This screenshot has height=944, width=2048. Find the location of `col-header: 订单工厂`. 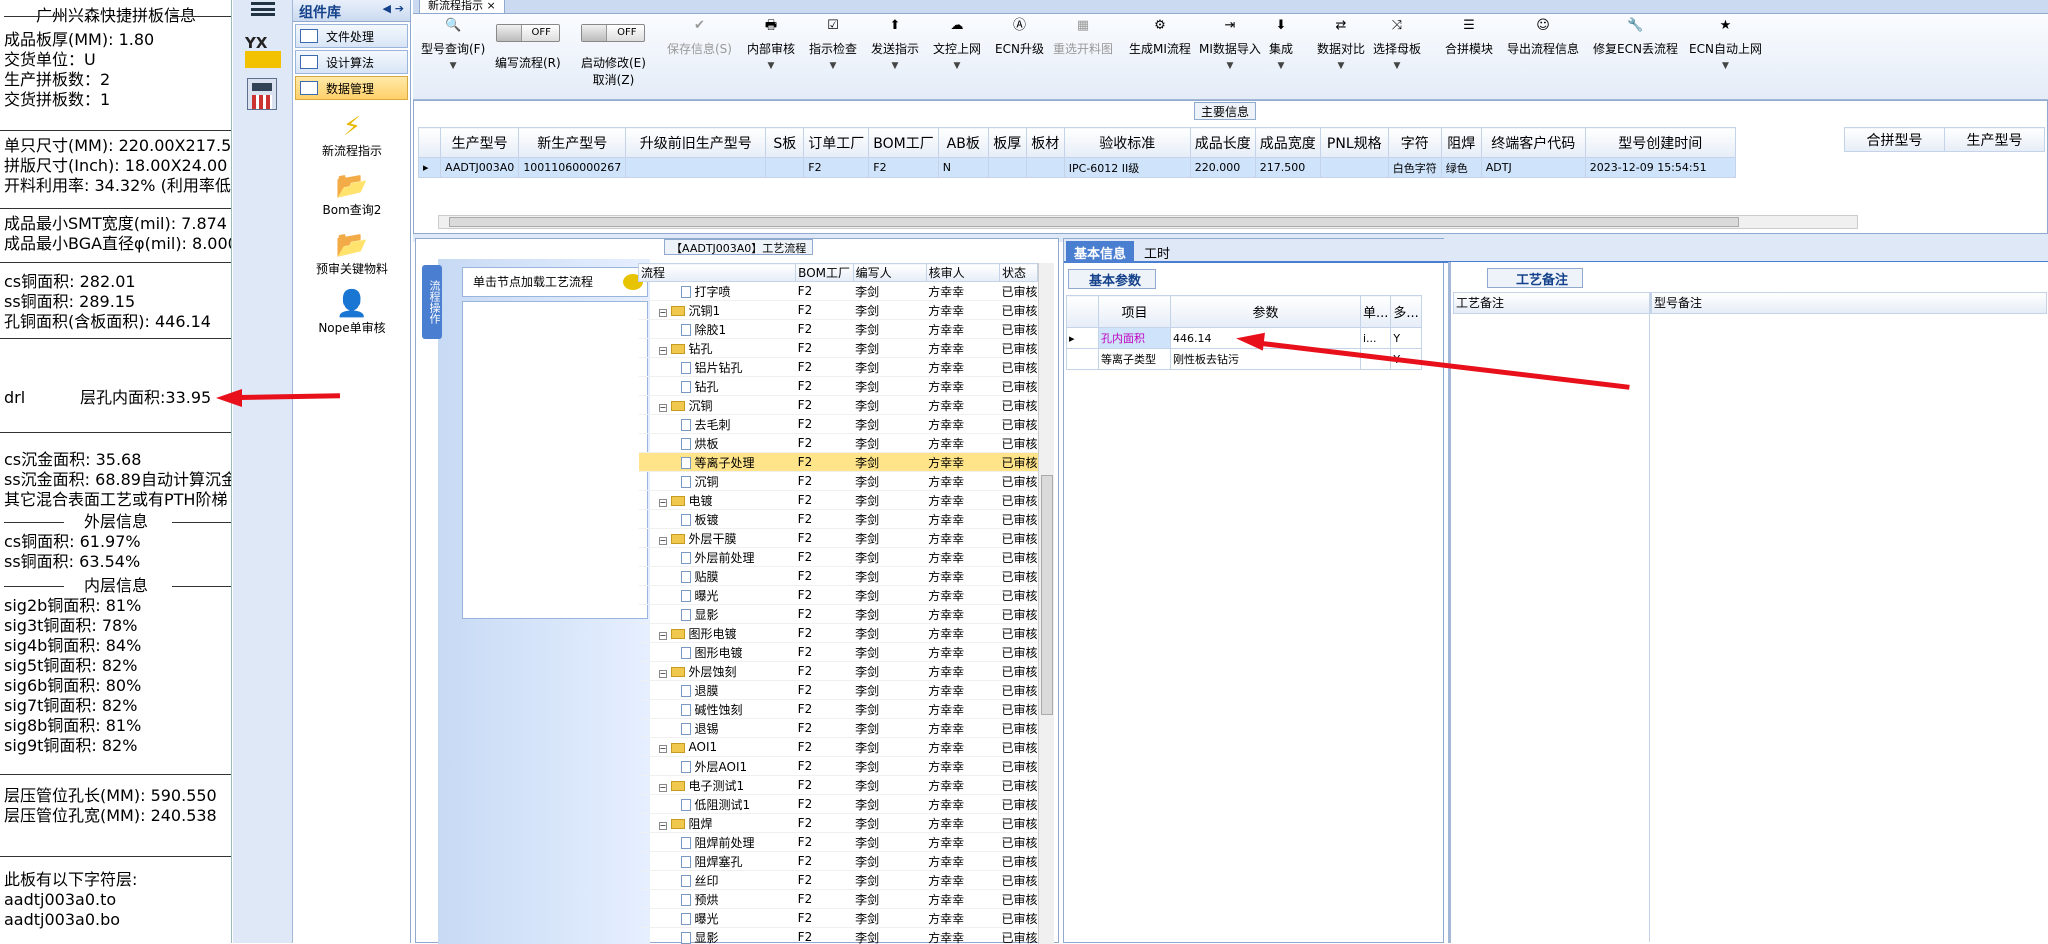

col-header: 订单工厂 is located at coordinates (836, 143).